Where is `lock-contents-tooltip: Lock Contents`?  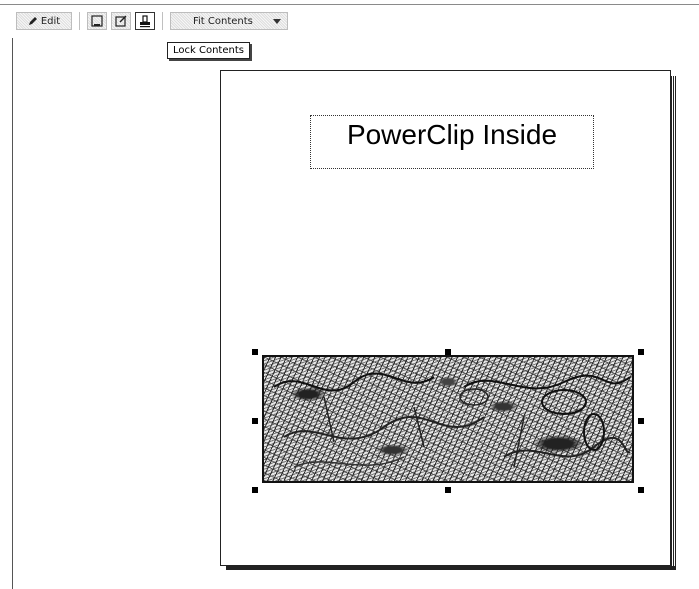 lock-contents-tooltip: Lock Contents is located at coordinates (208, 50).